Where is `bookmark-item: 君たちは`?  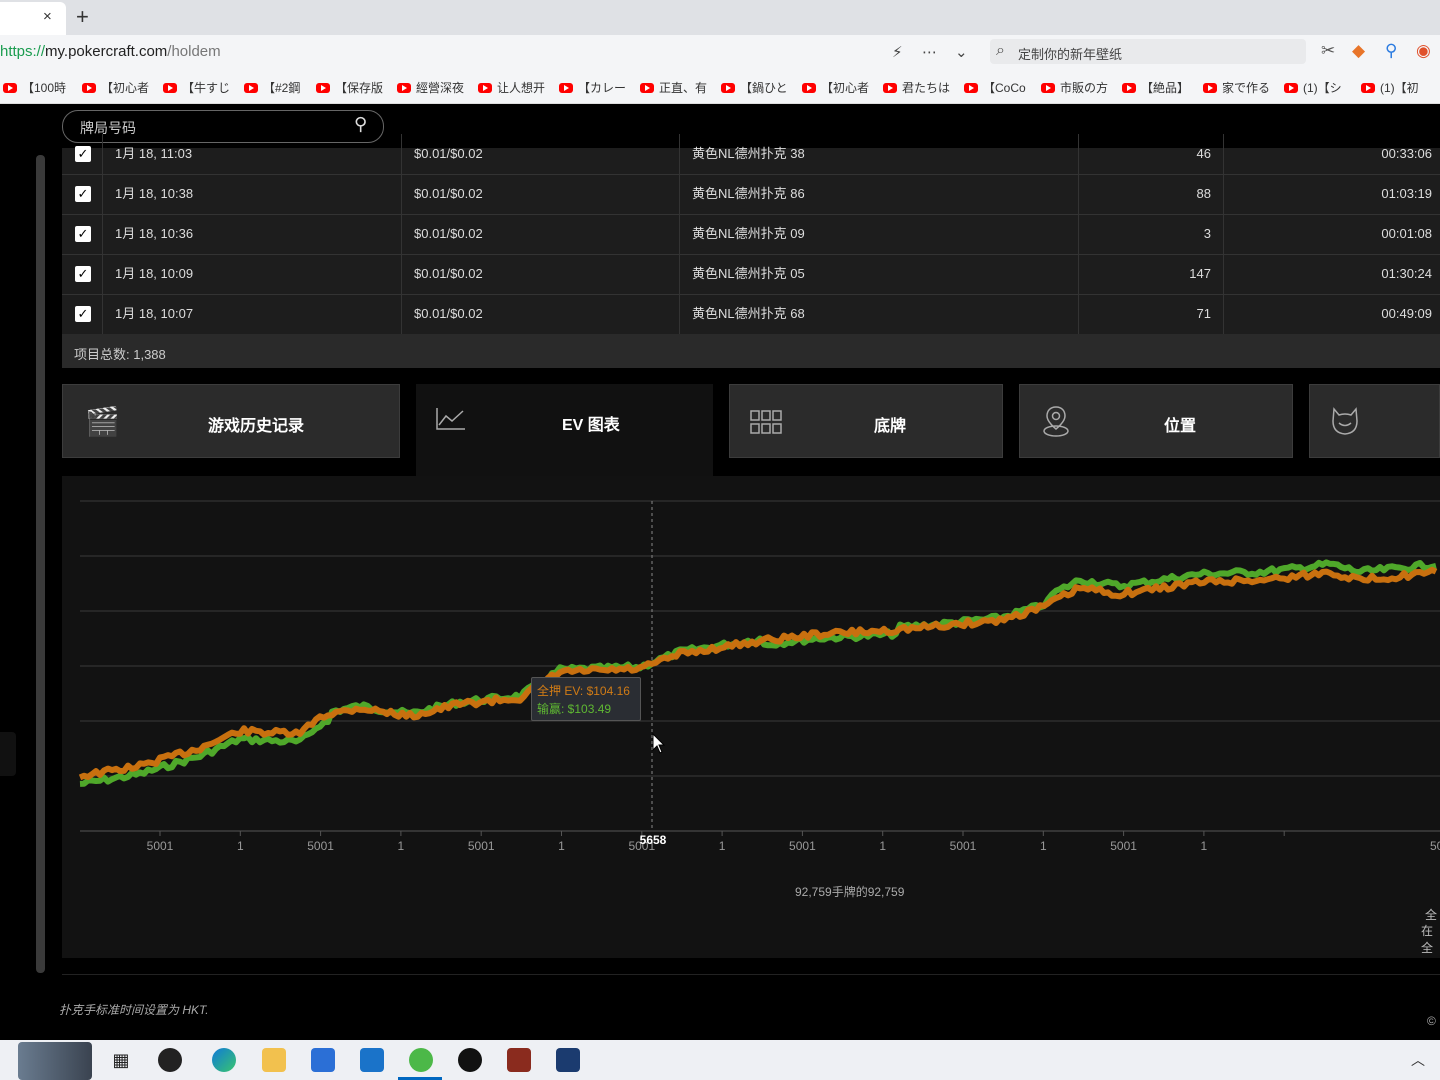 bookmark-item: 君たちは is located at coordinates (916, 87).